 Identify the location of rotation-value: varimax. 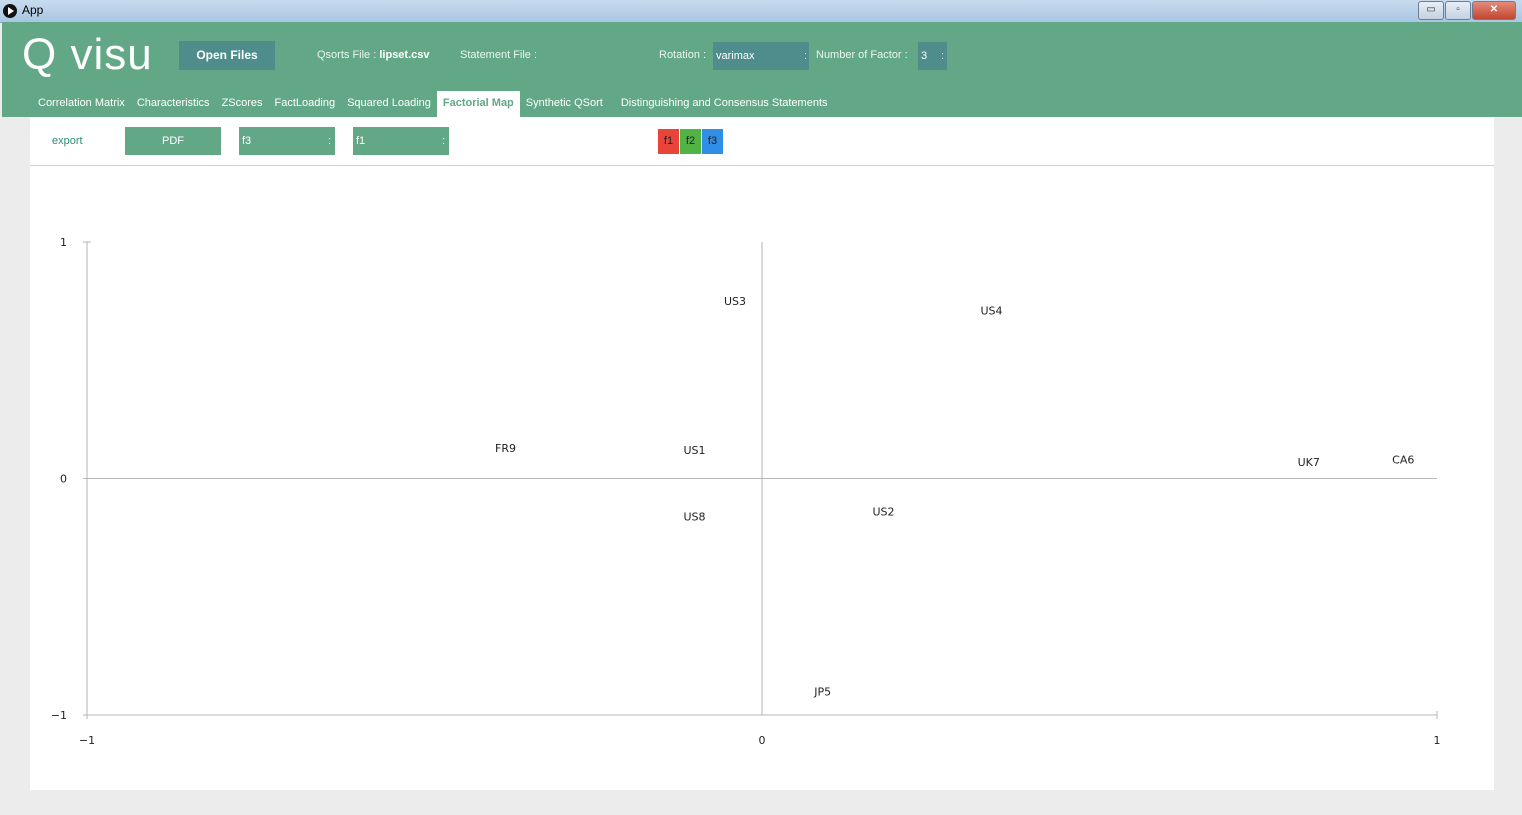
(735, 56).